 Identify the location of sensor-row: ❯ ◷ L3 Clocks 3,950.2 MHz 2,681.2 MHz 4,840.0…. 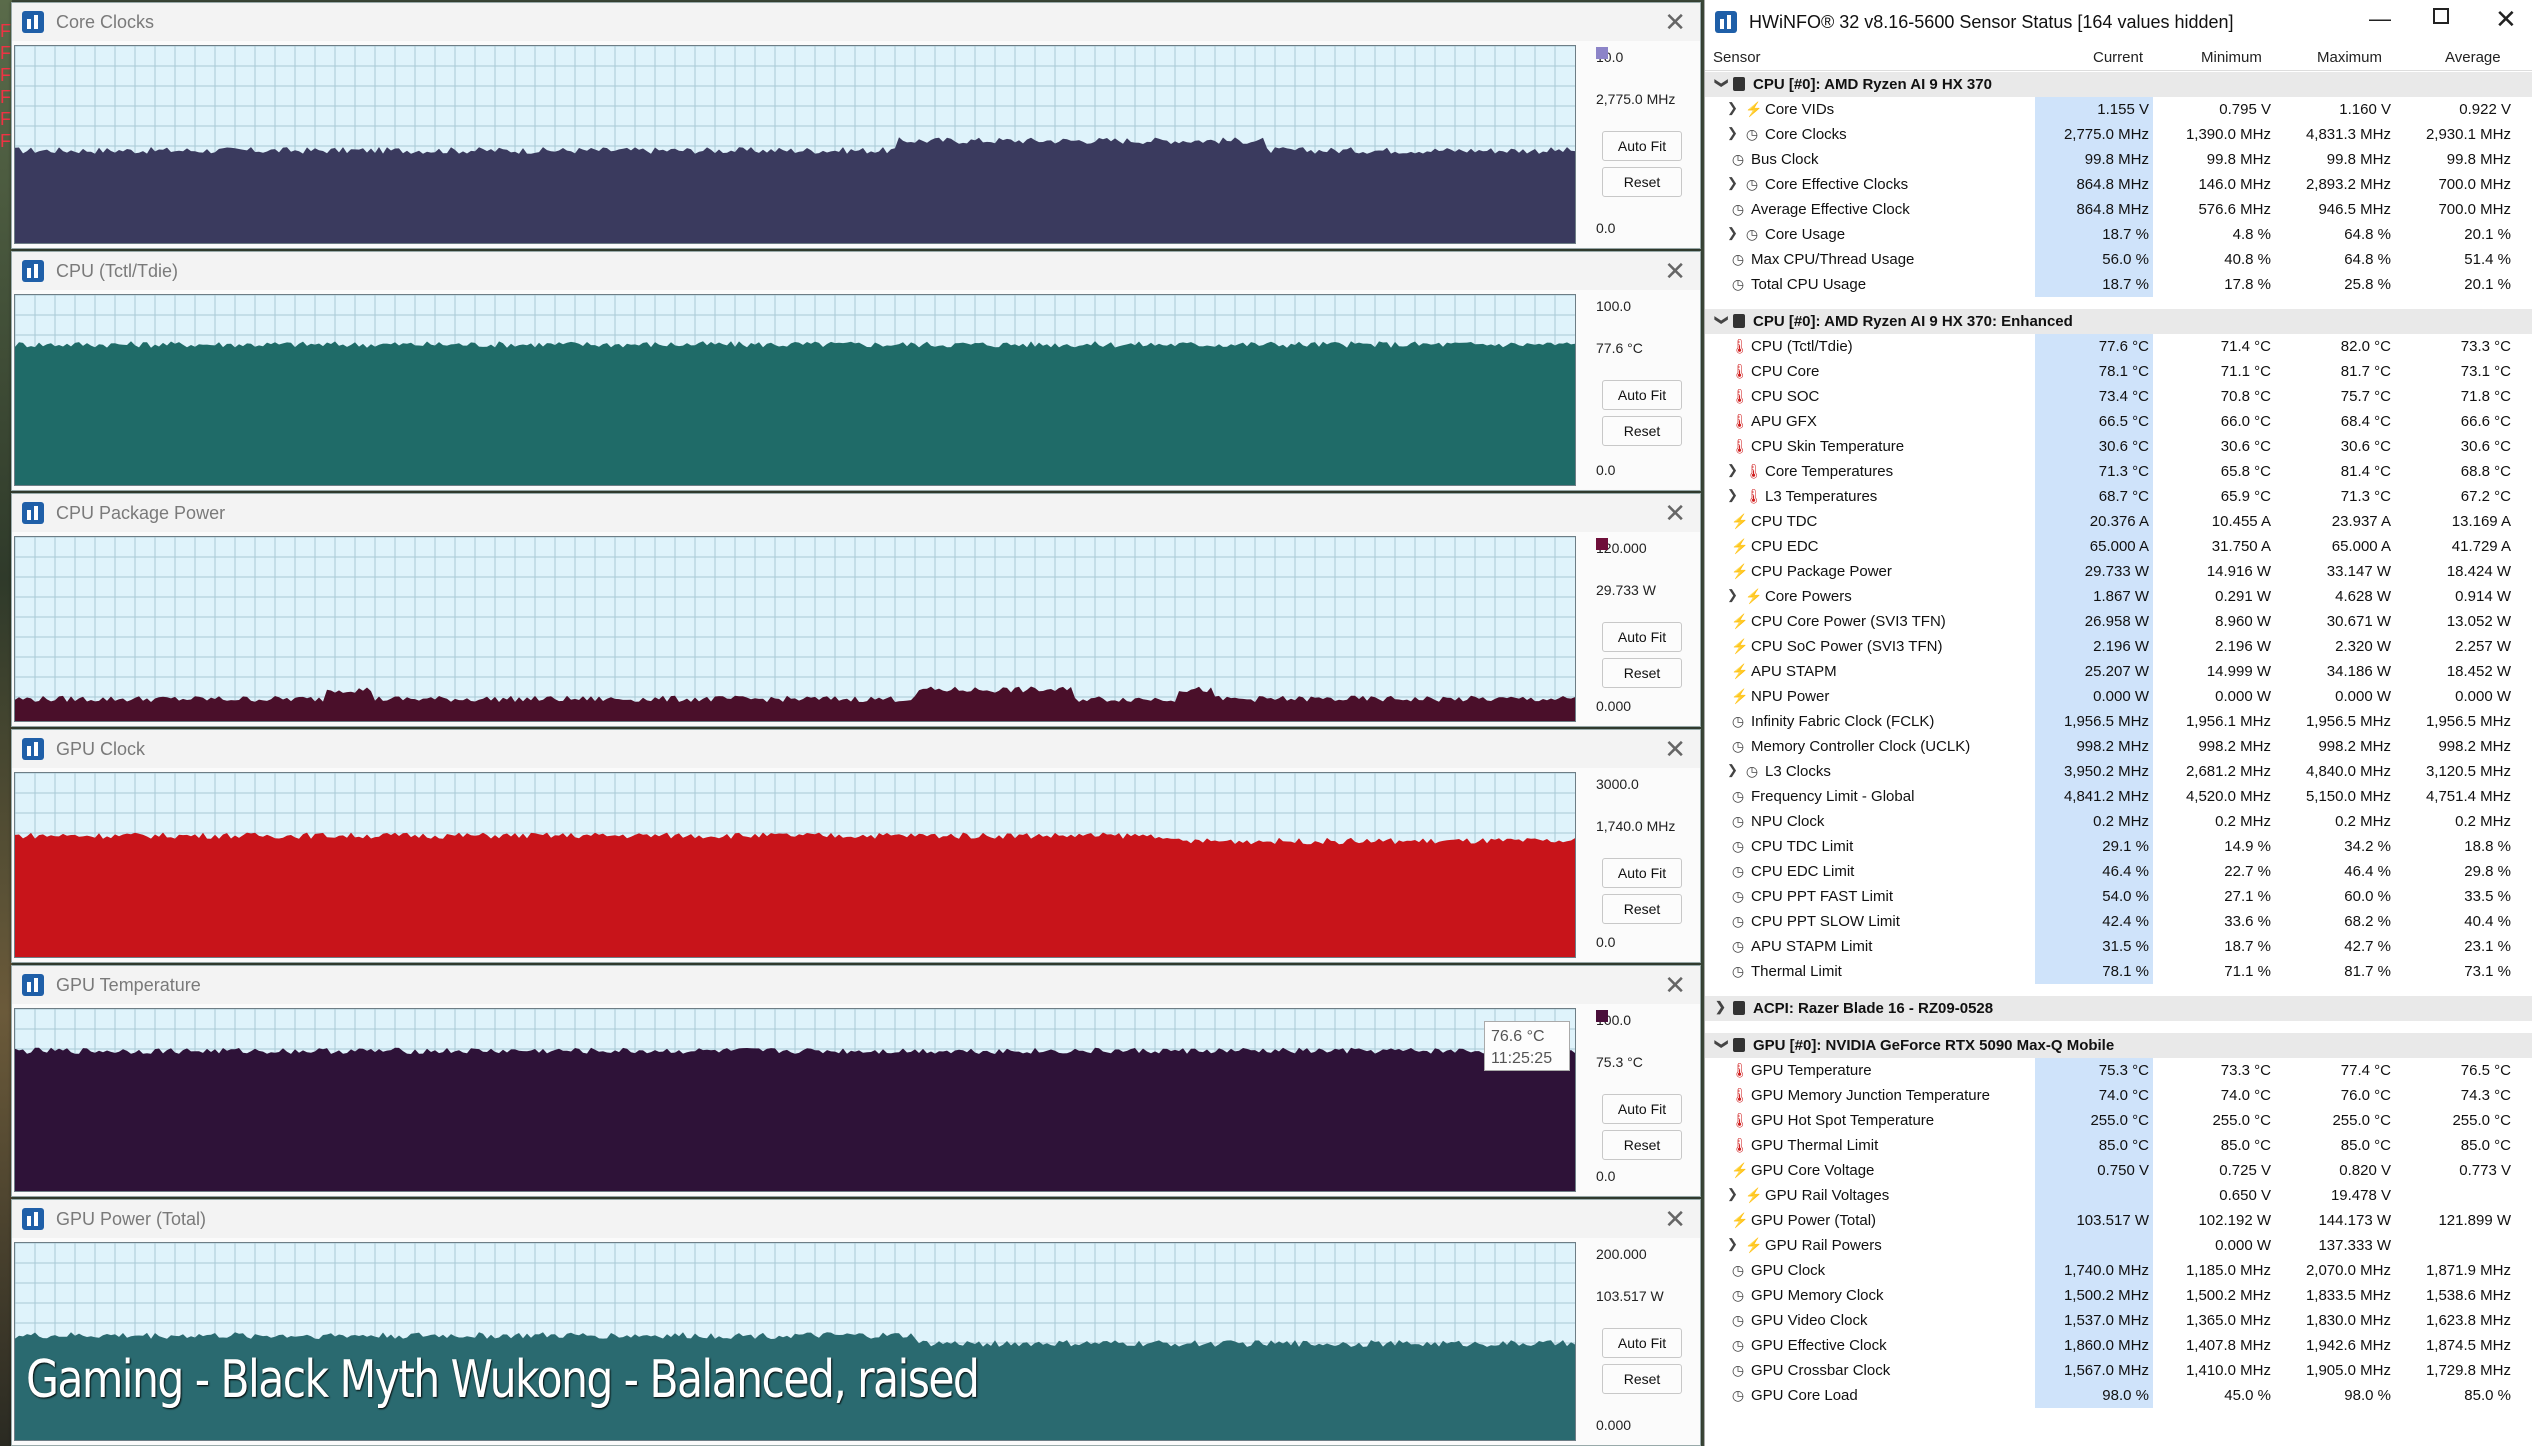
(2118, 771).